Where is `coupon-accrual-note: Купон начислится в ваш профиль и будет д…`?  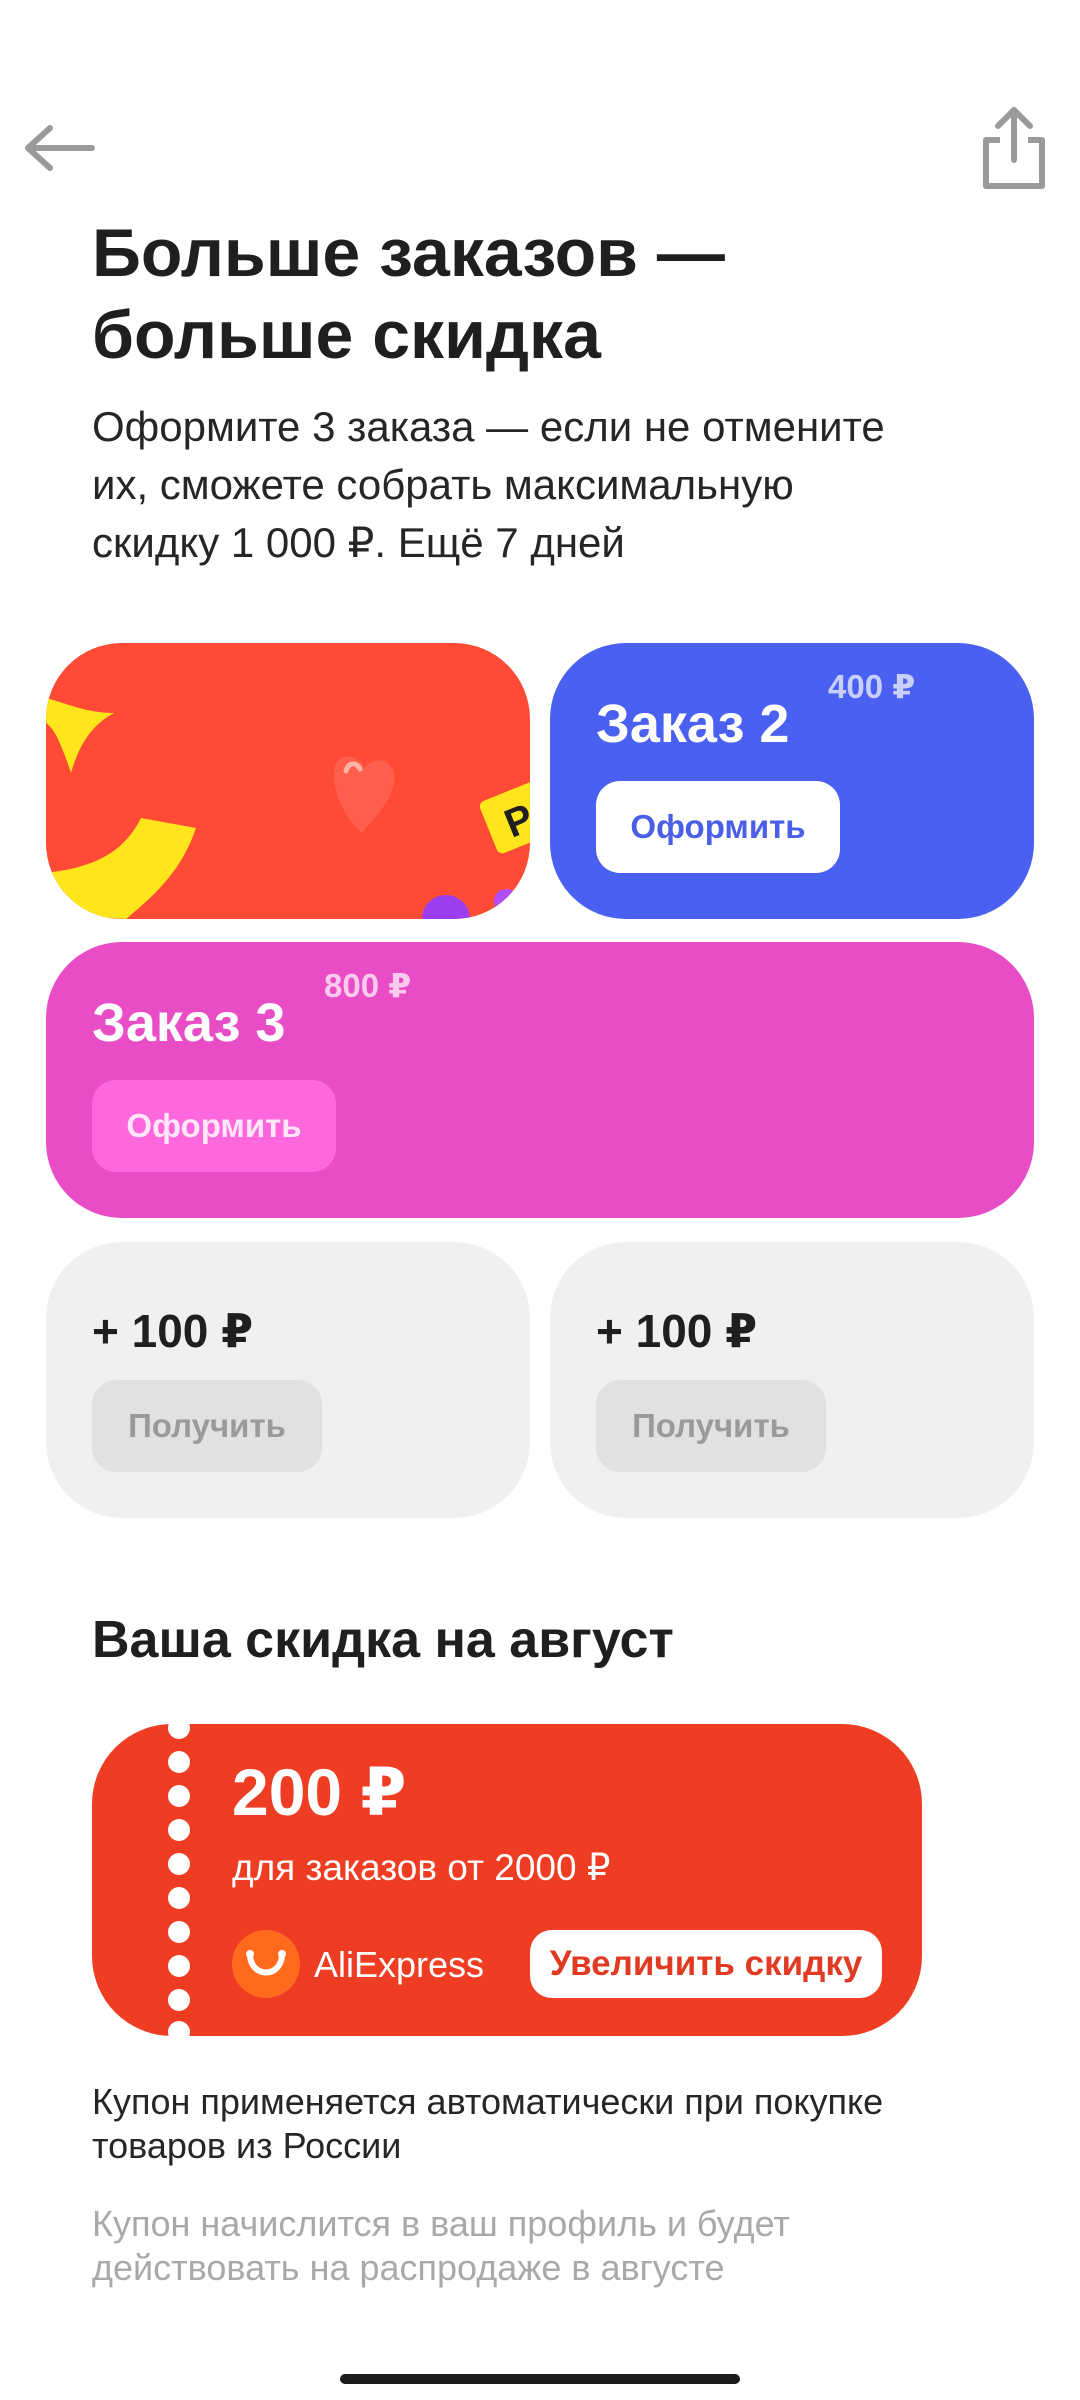
coupon-accrual-note: Купон начислится в ваш профиль и будет д… is located at coordinates (441, 2245).